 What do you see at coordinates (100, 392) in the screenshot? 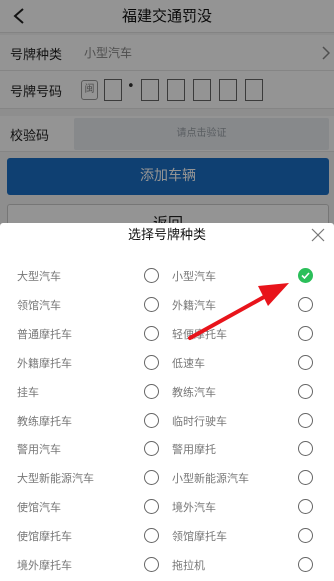
I see `plate-type-option: 挂车` at bounding box center [100, 392].